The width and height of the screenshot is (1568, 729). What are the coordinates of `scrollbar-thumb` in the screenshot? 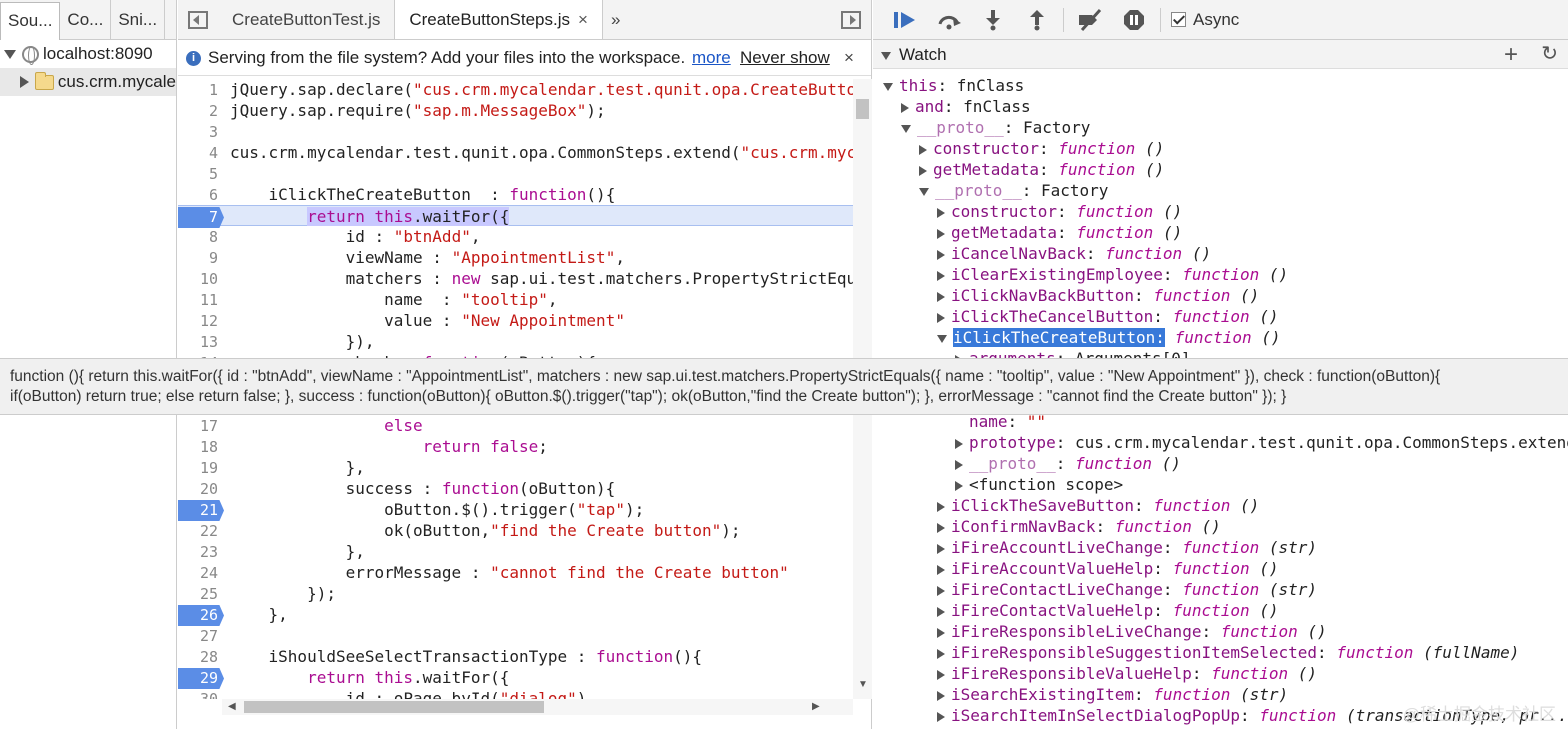 It's located at (394, 707).